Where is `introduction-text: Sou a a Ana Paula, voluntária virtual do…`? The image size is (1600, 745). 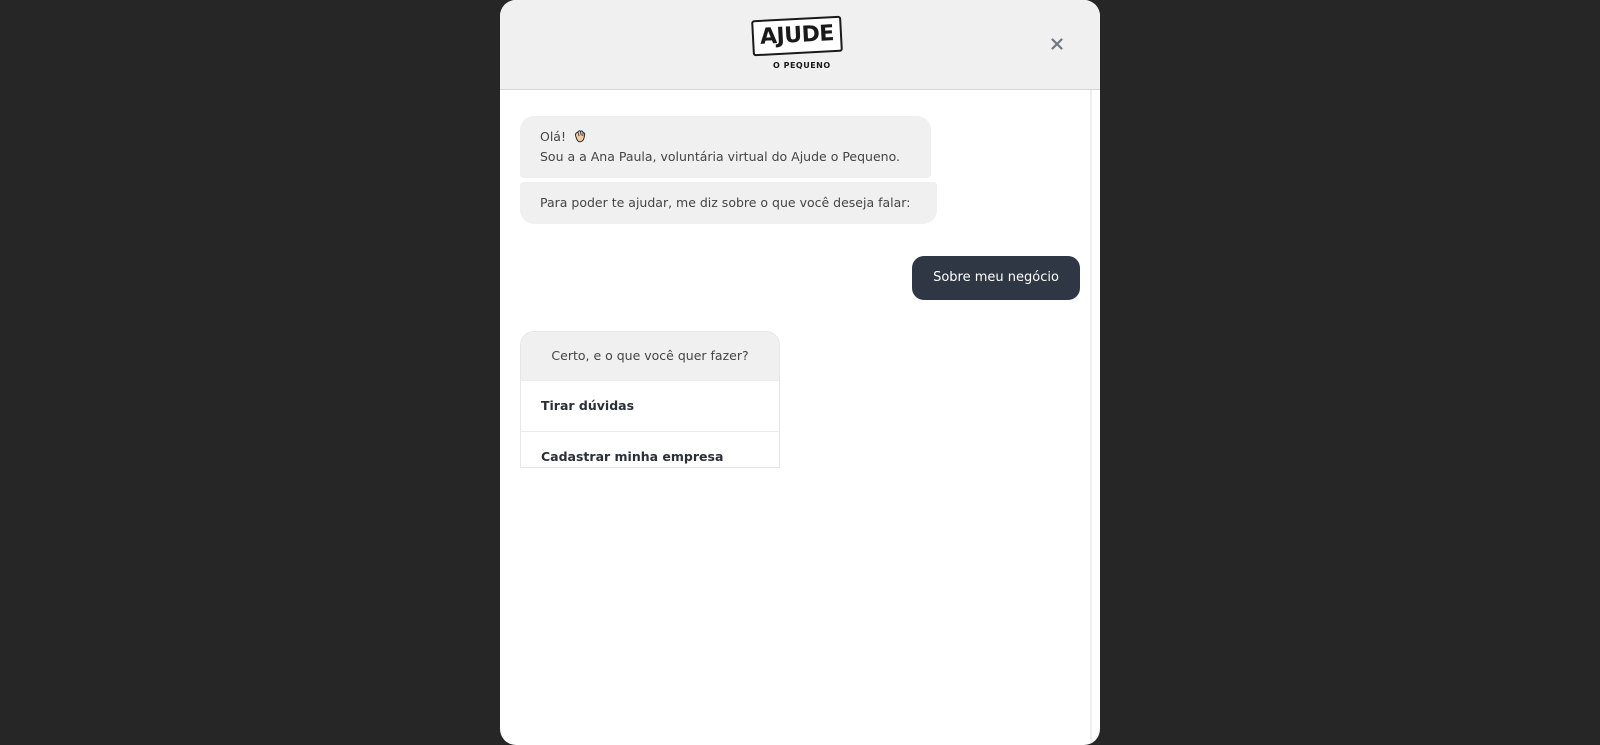 introduction-text: Sou a a Ana Paula, voluntária virtual do… is located at coordinates (720, 156).